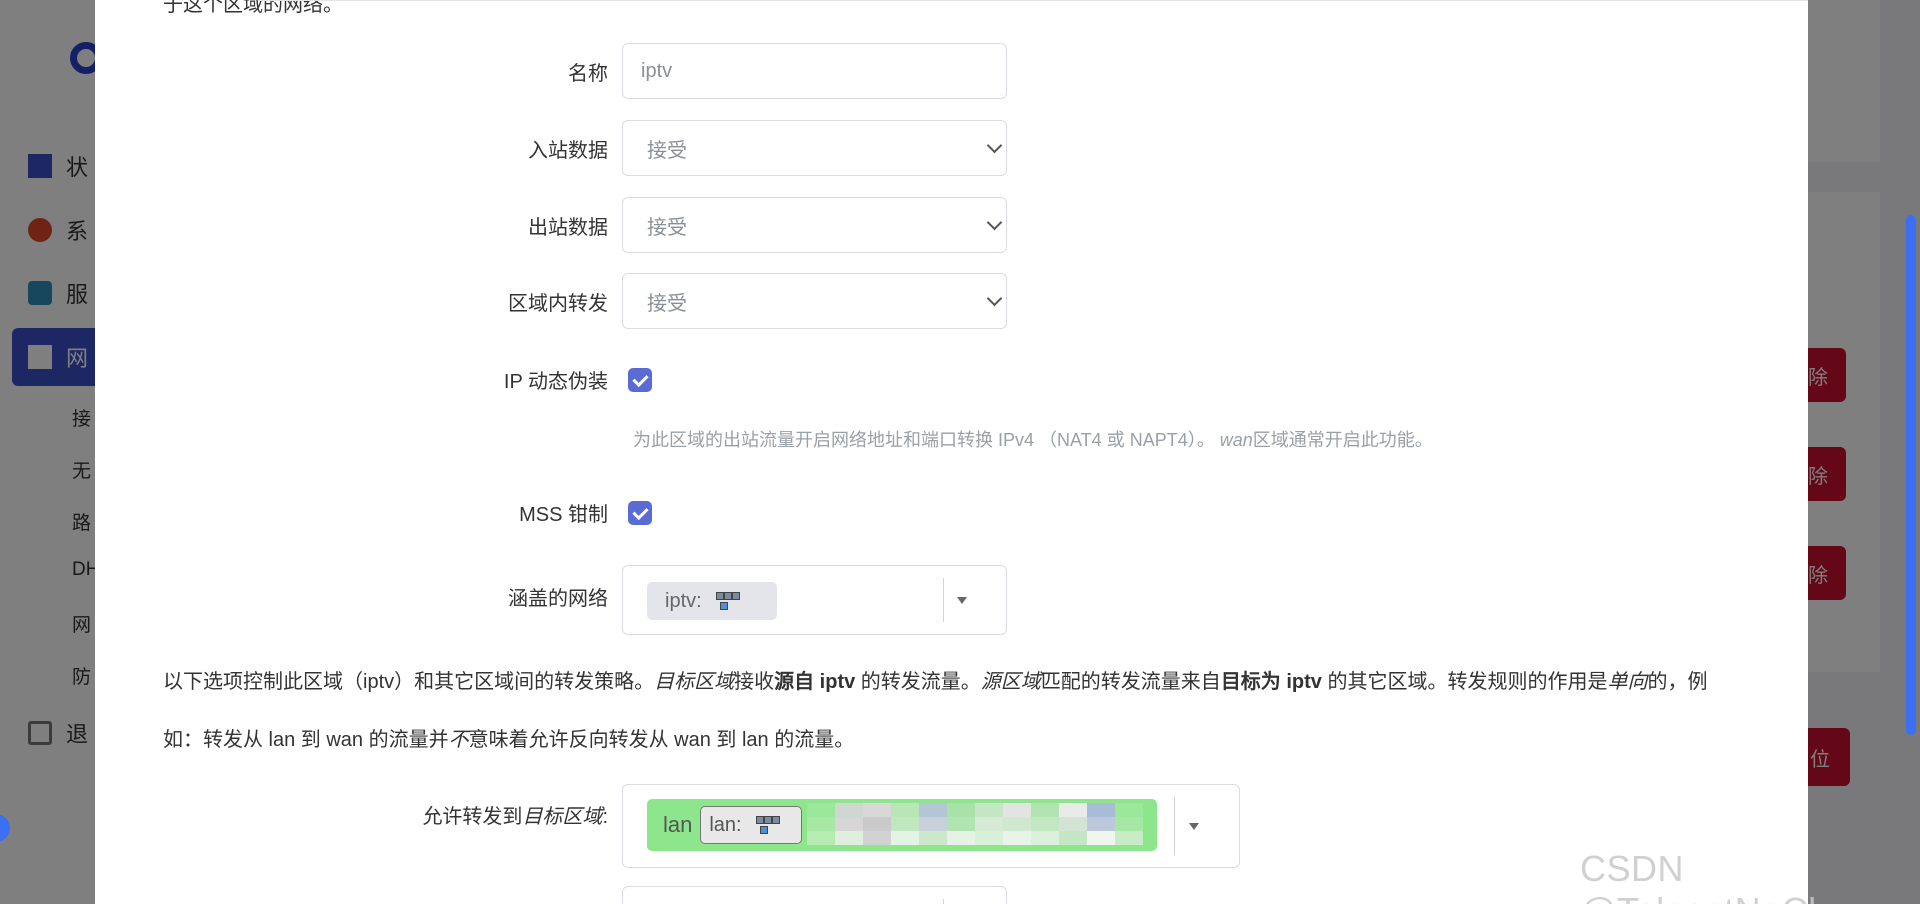 This screenshot has width=1920, height=904. What do you see at coordinates (555, 382) in the screenshot?
I see `masquerading-label: IP 动态伪装` at bounding box center [555, 382].